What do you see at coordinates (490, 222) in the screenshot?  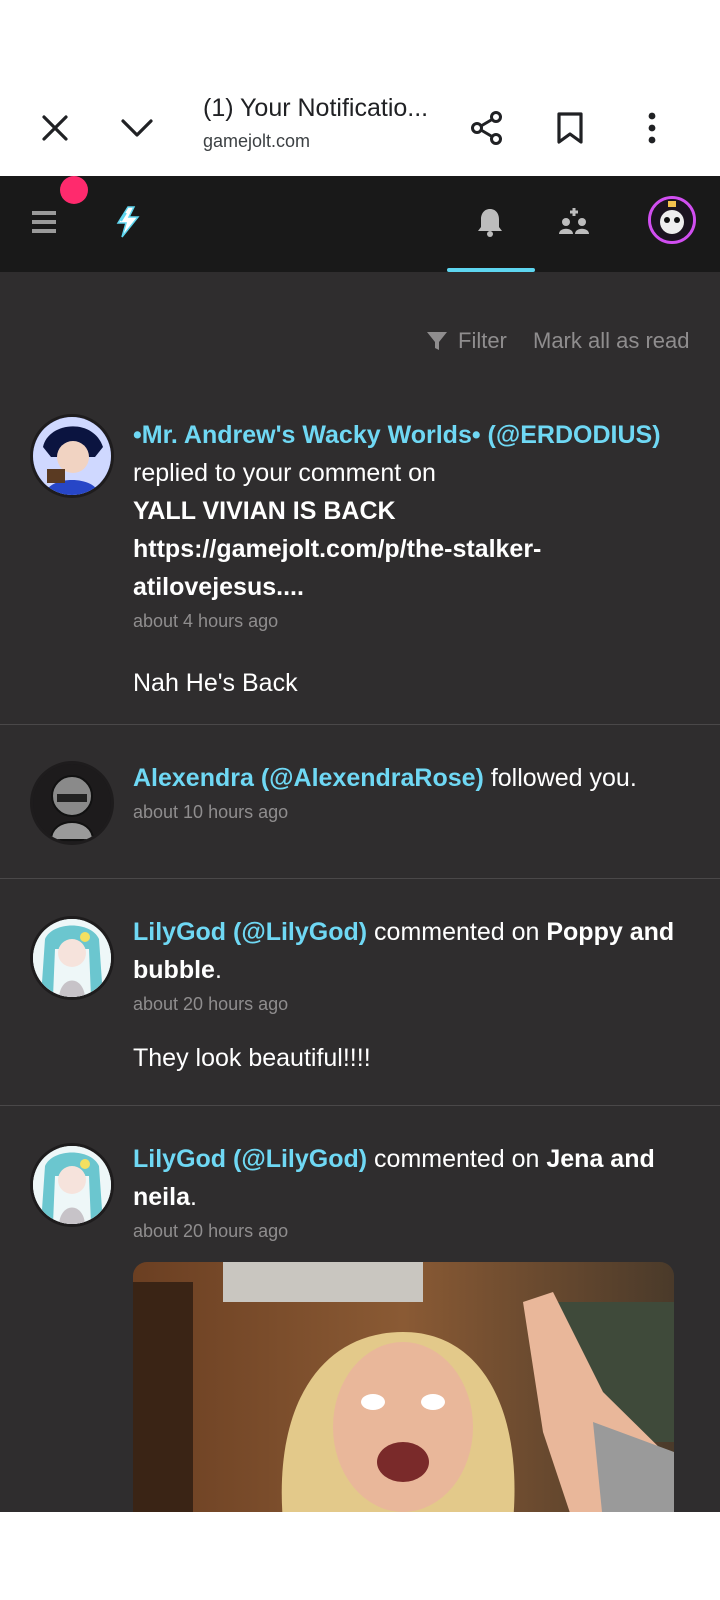 I see `bell-icon` at bounding box center [490, 222].